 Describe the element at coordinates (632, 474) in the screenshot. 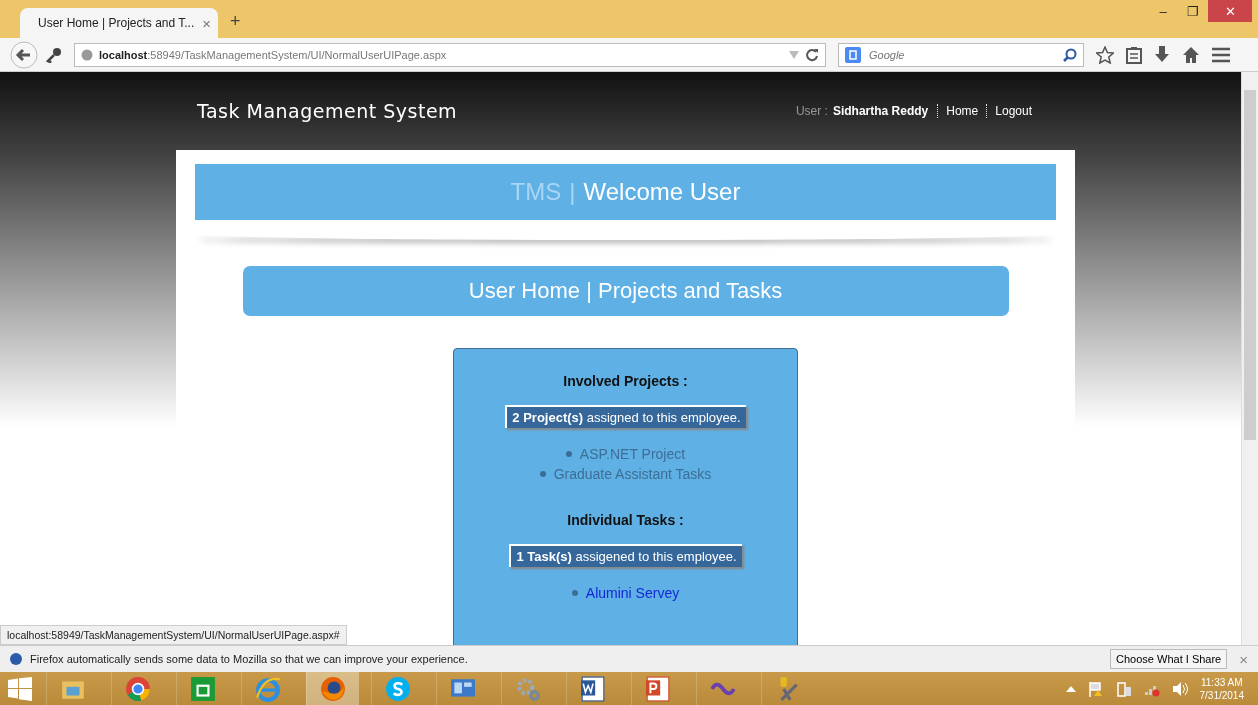

I see `project-item: Graduate Assistant Tasks` at that location.